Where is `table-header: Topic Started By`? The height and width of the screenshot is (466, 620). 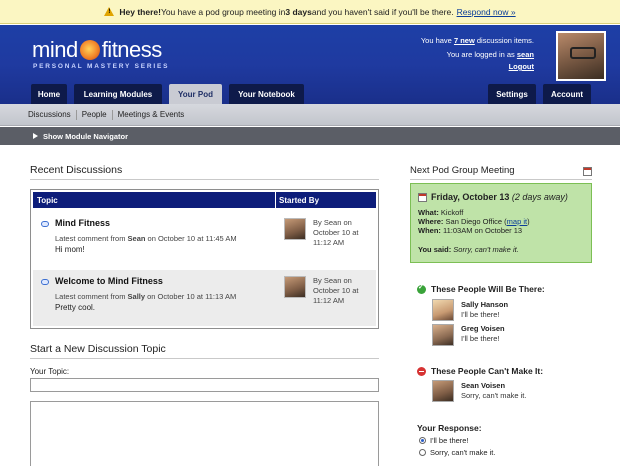
table-header: Topic Started By is located at coordinates (204, 200).